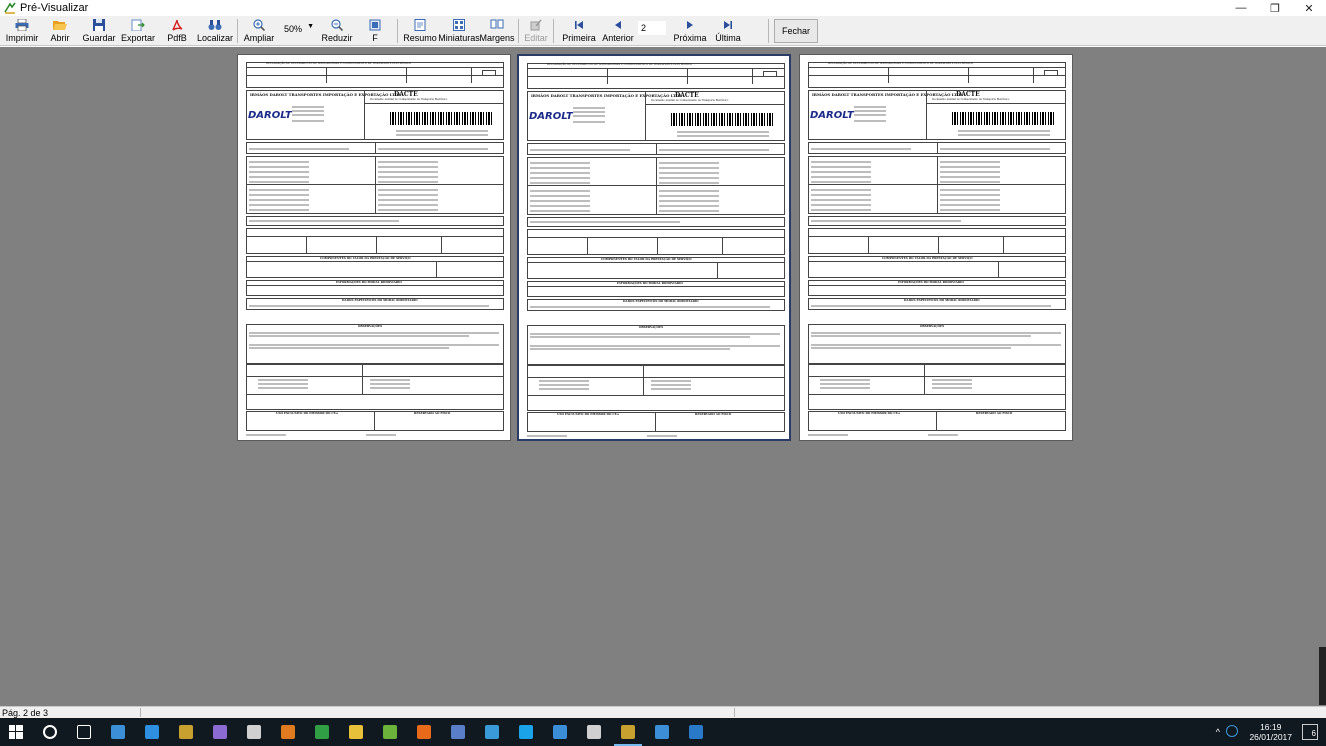 This screenshot has width=1326, height=746. Describe the element at coordinates (310, 26) in the screenshot. I see `chevron-down-icon: ▼` at that location.